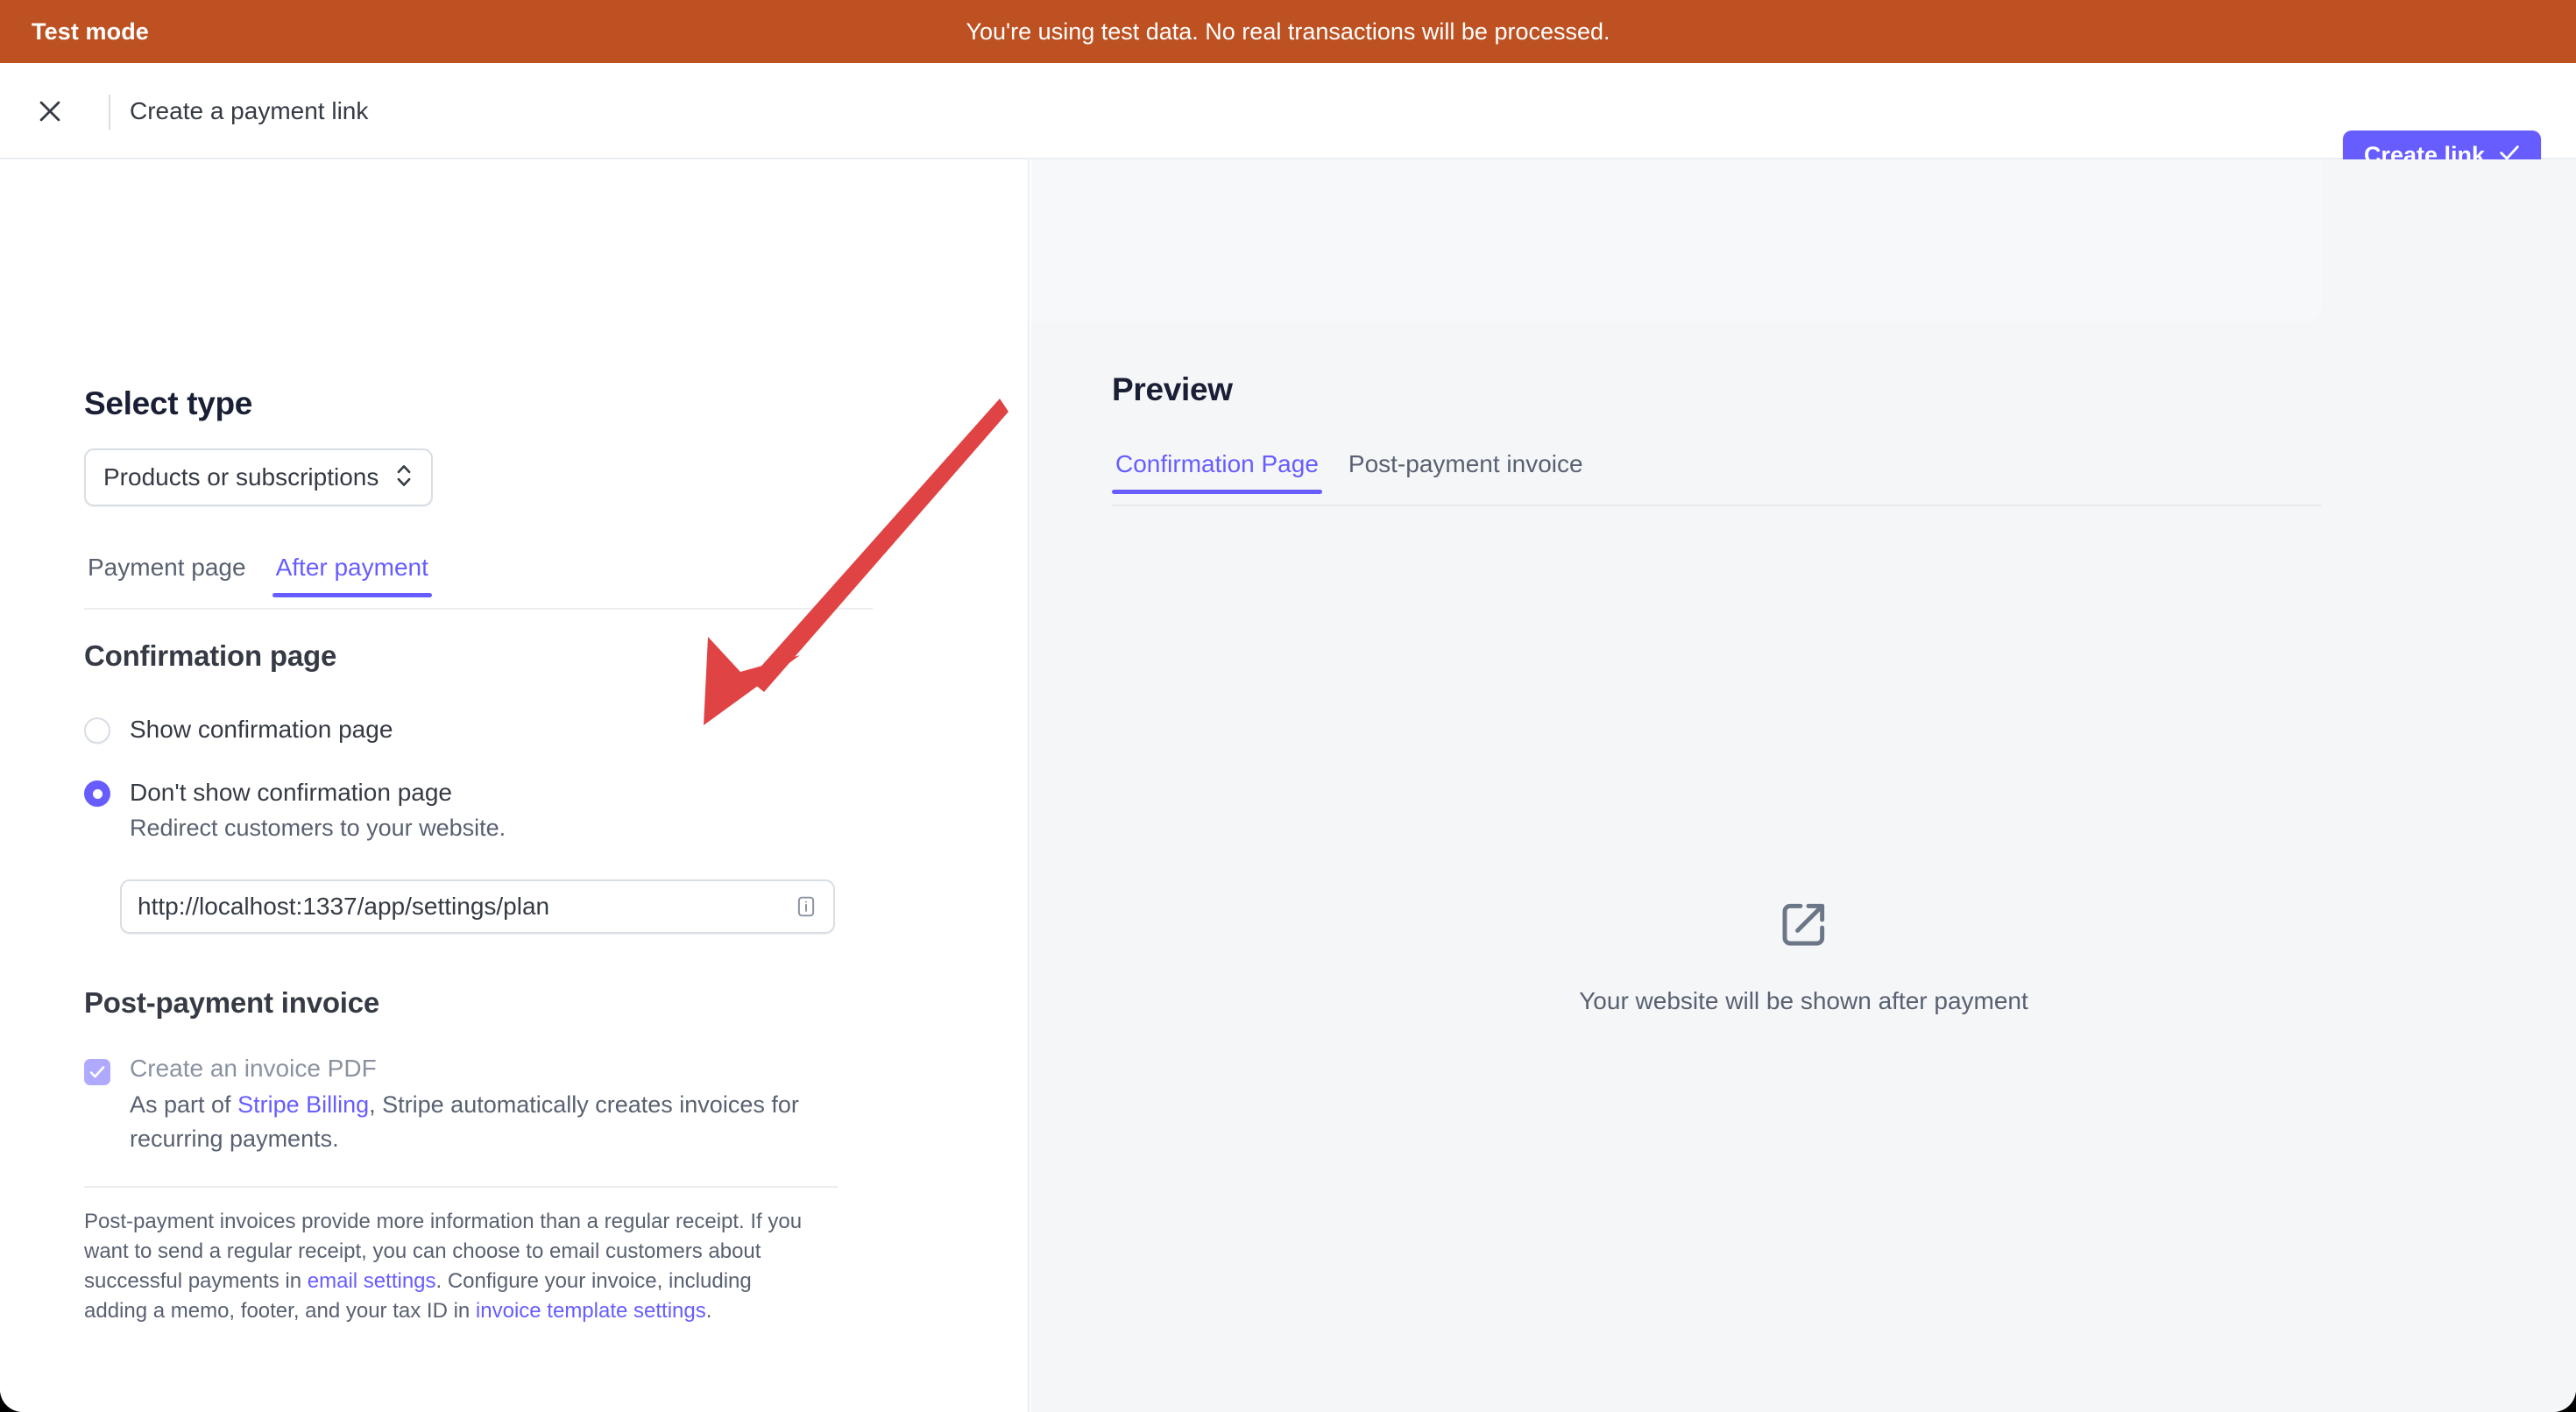 Image resolution: width=2576 pixels, height=1412 pixels. I want to click on radio-show-confirmation-page: Show confirmation page, so click(238, 730).